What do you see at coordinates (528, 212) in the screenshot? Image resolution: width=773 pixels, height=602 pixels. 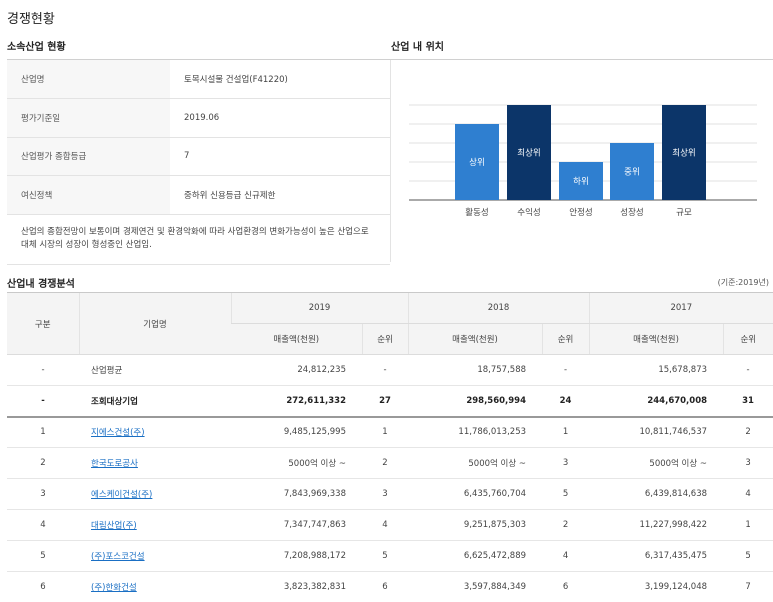 I see `category-tick-label: 수익성` at bounding box center [528, 212].